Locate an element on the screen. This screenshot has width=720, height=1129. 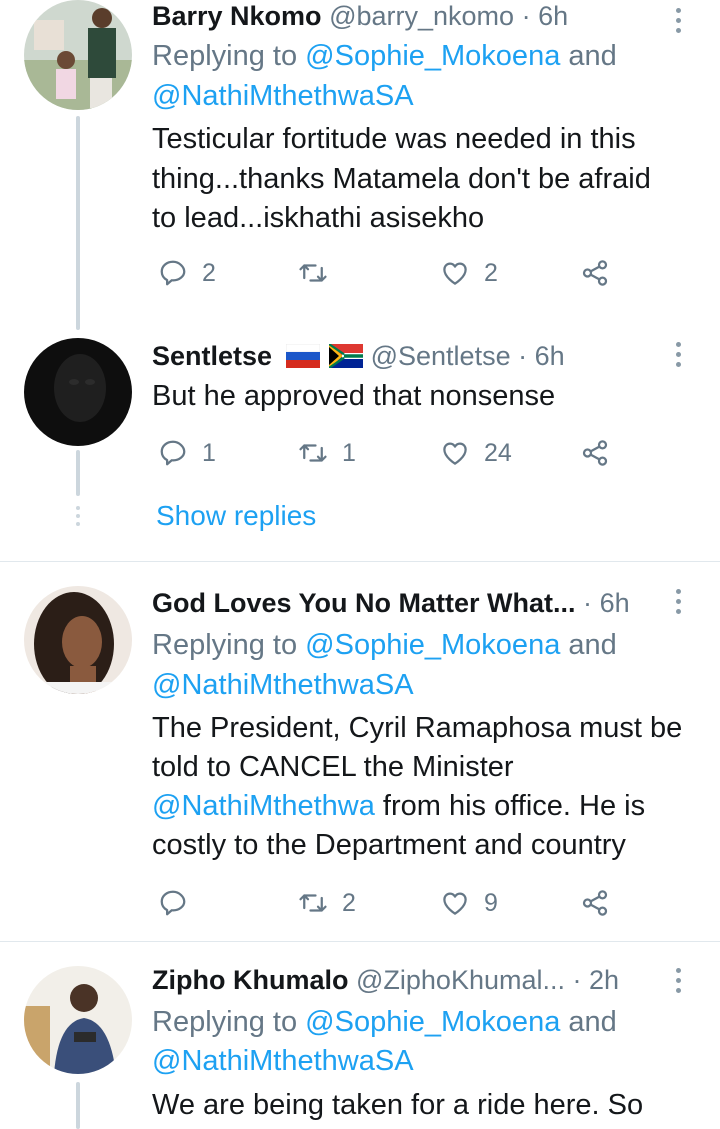
tweet-header: Sentletse @Sentletse · 6h is located at coordinates (358, 356).